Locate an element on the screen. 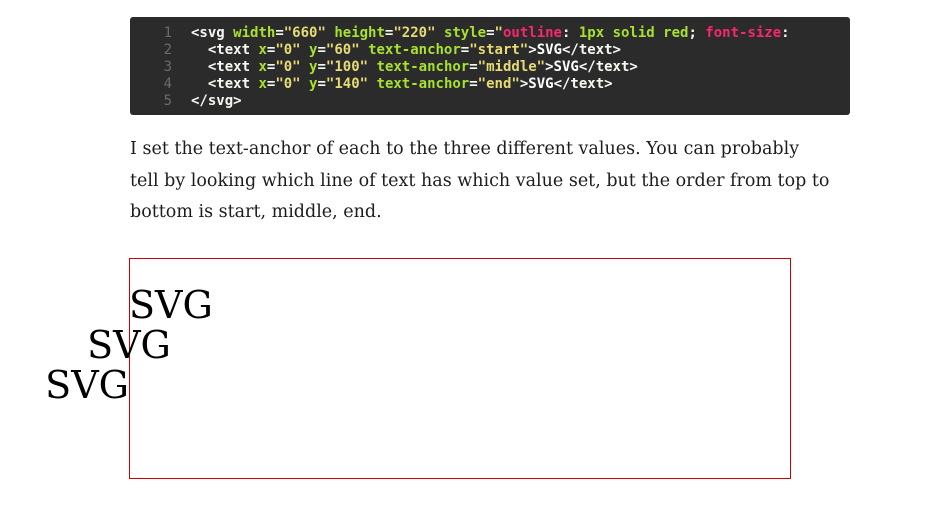 Image resolution: width=925 pixels, height=517 pixels. svg-text-start: SVG is located at coordinates (171, 305).